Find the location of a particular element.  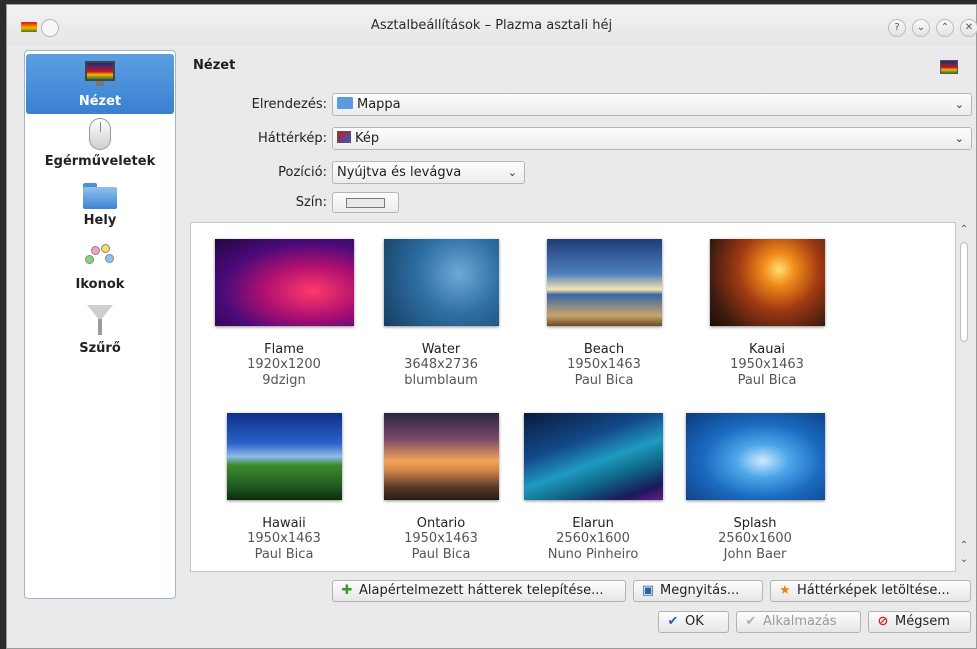

position-value: Nyújtva és levágva is located at coordinates (399, 172).